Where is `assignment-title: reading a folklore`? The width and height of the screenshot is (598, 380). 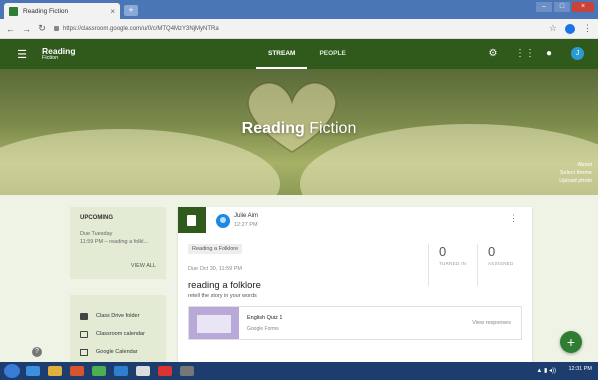
assignment-title: reading a folklore is located at coordinates (224, 285).